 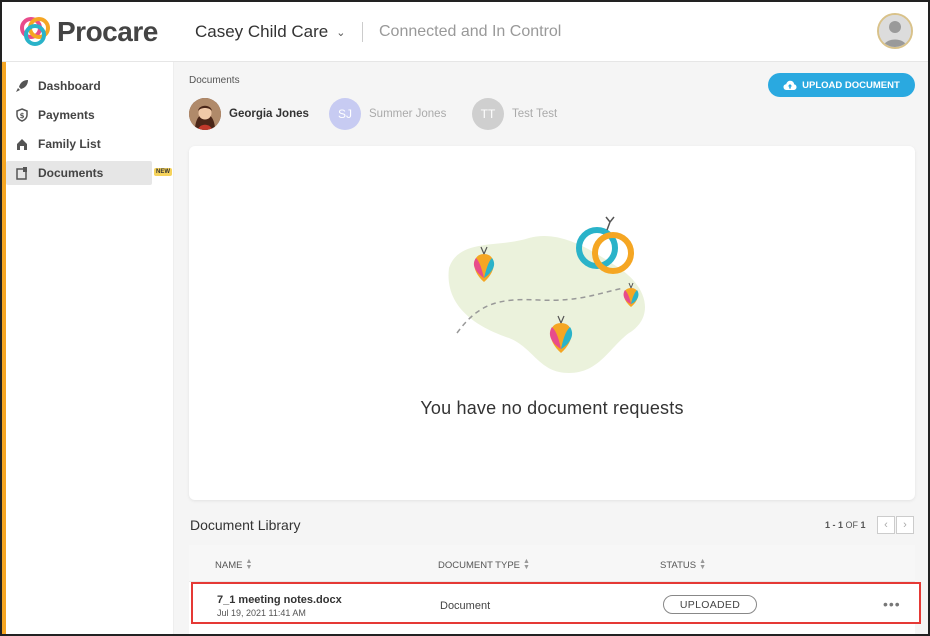 I want to click on tagline: Connected and In Control, so click(x=470, y=31).